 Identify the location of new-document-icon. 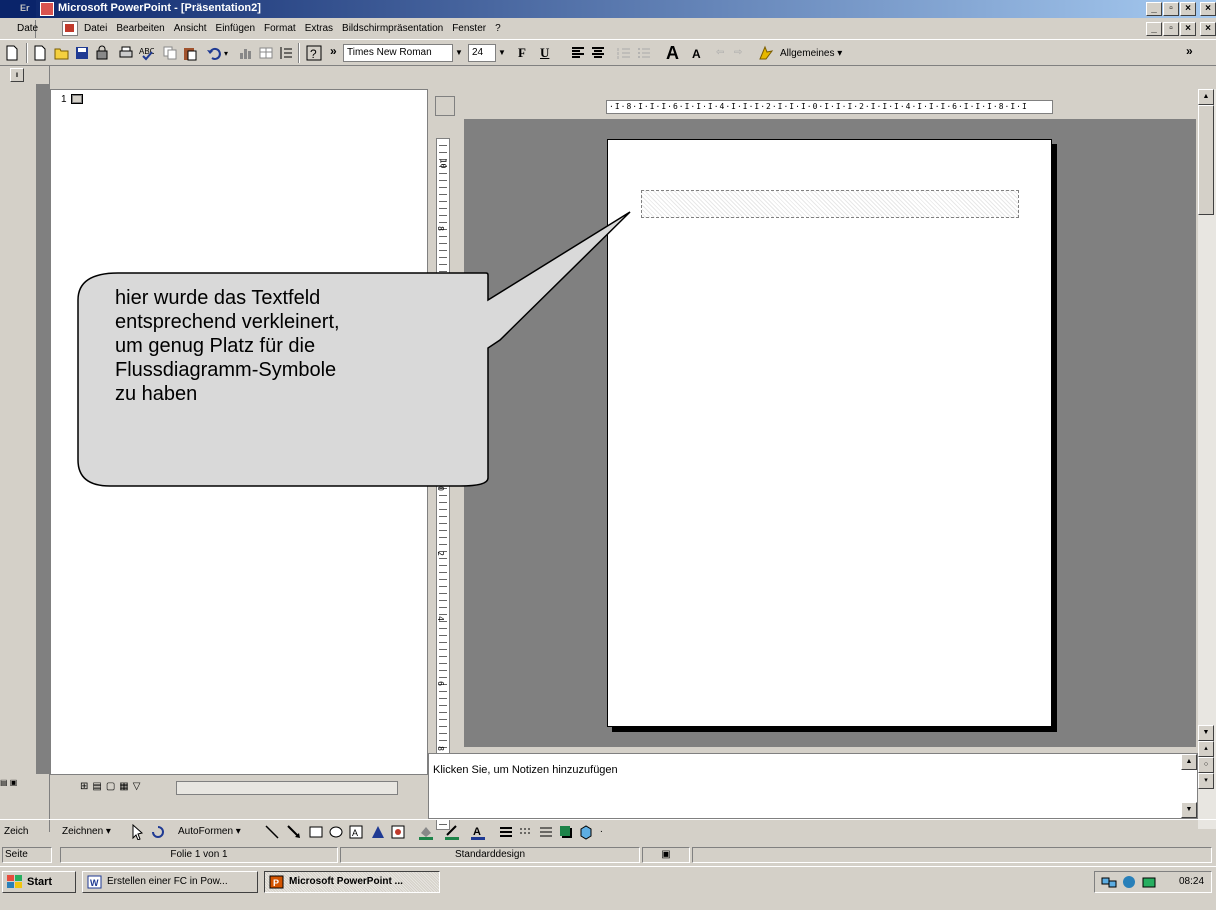
(40, 53).